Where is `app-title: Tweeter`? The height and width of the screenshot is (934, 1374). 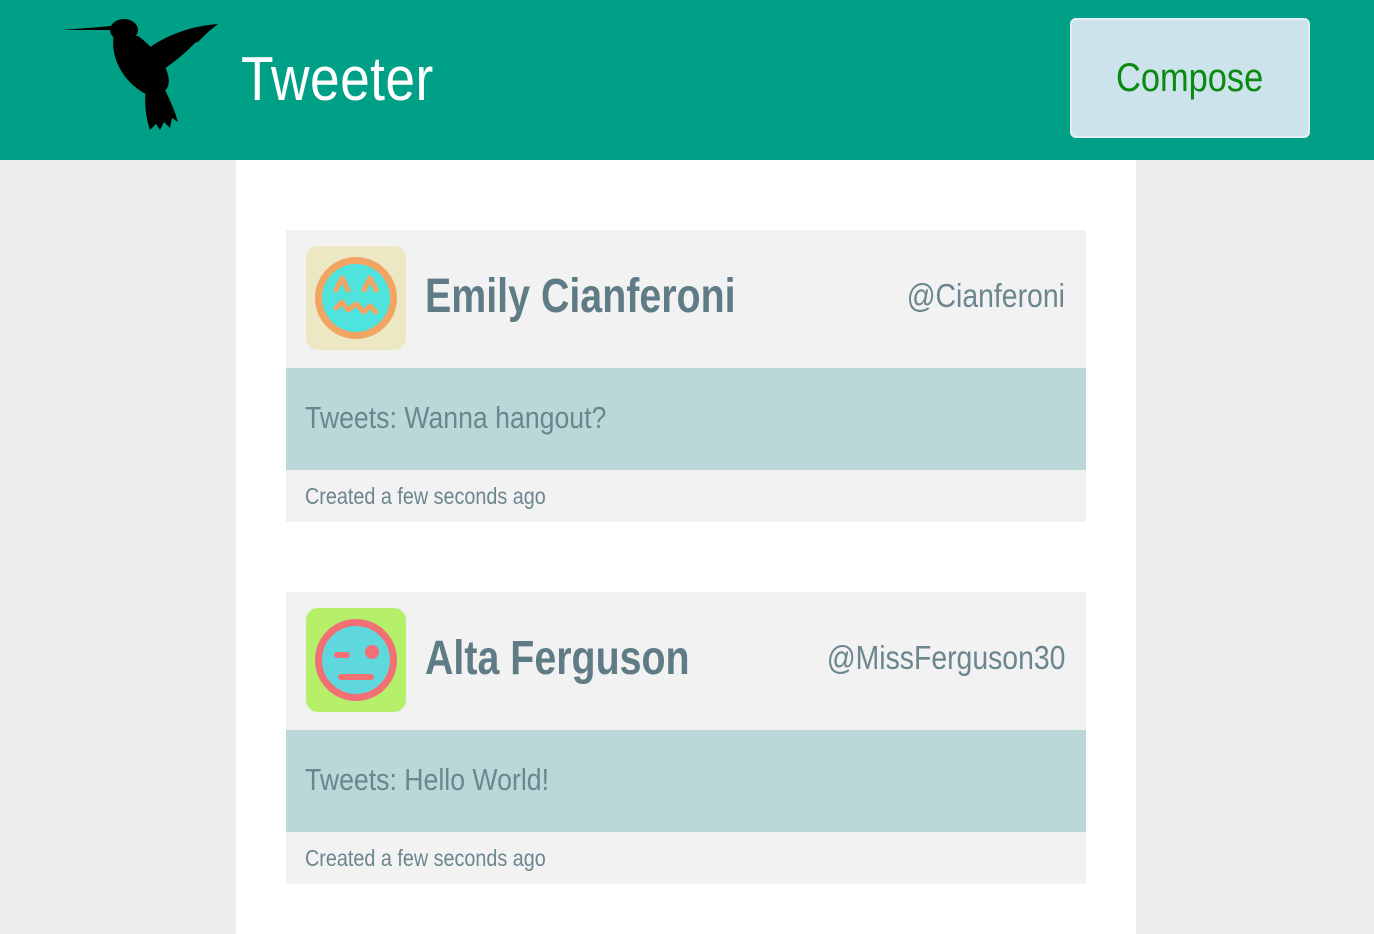 app-title: Tweeter is located at coordinates (337, 79).